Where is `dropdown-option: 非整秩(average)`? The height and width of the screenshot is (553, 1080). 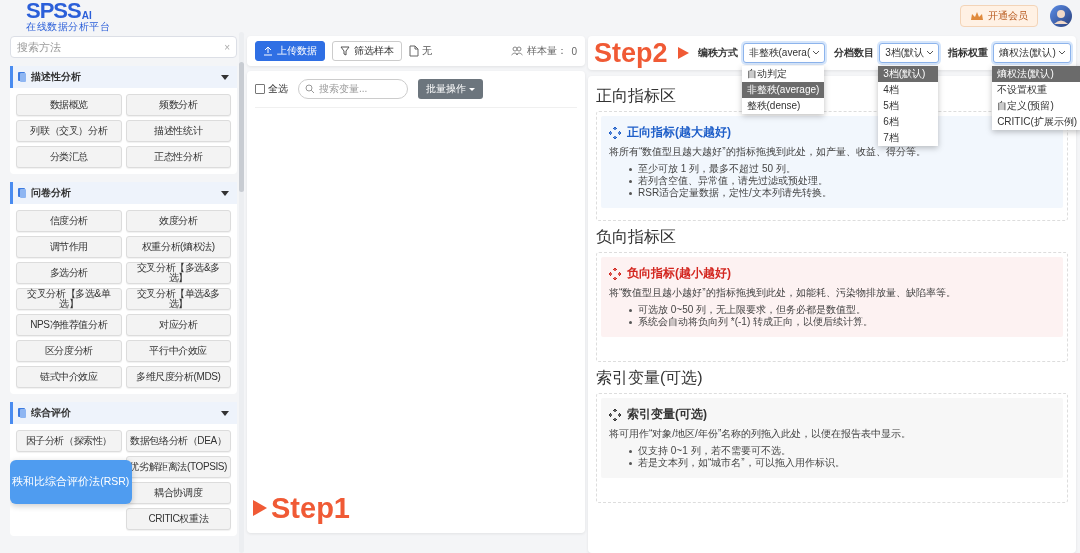
dropdown-option: 非整秩(average) is located at coordinates (783, 90).